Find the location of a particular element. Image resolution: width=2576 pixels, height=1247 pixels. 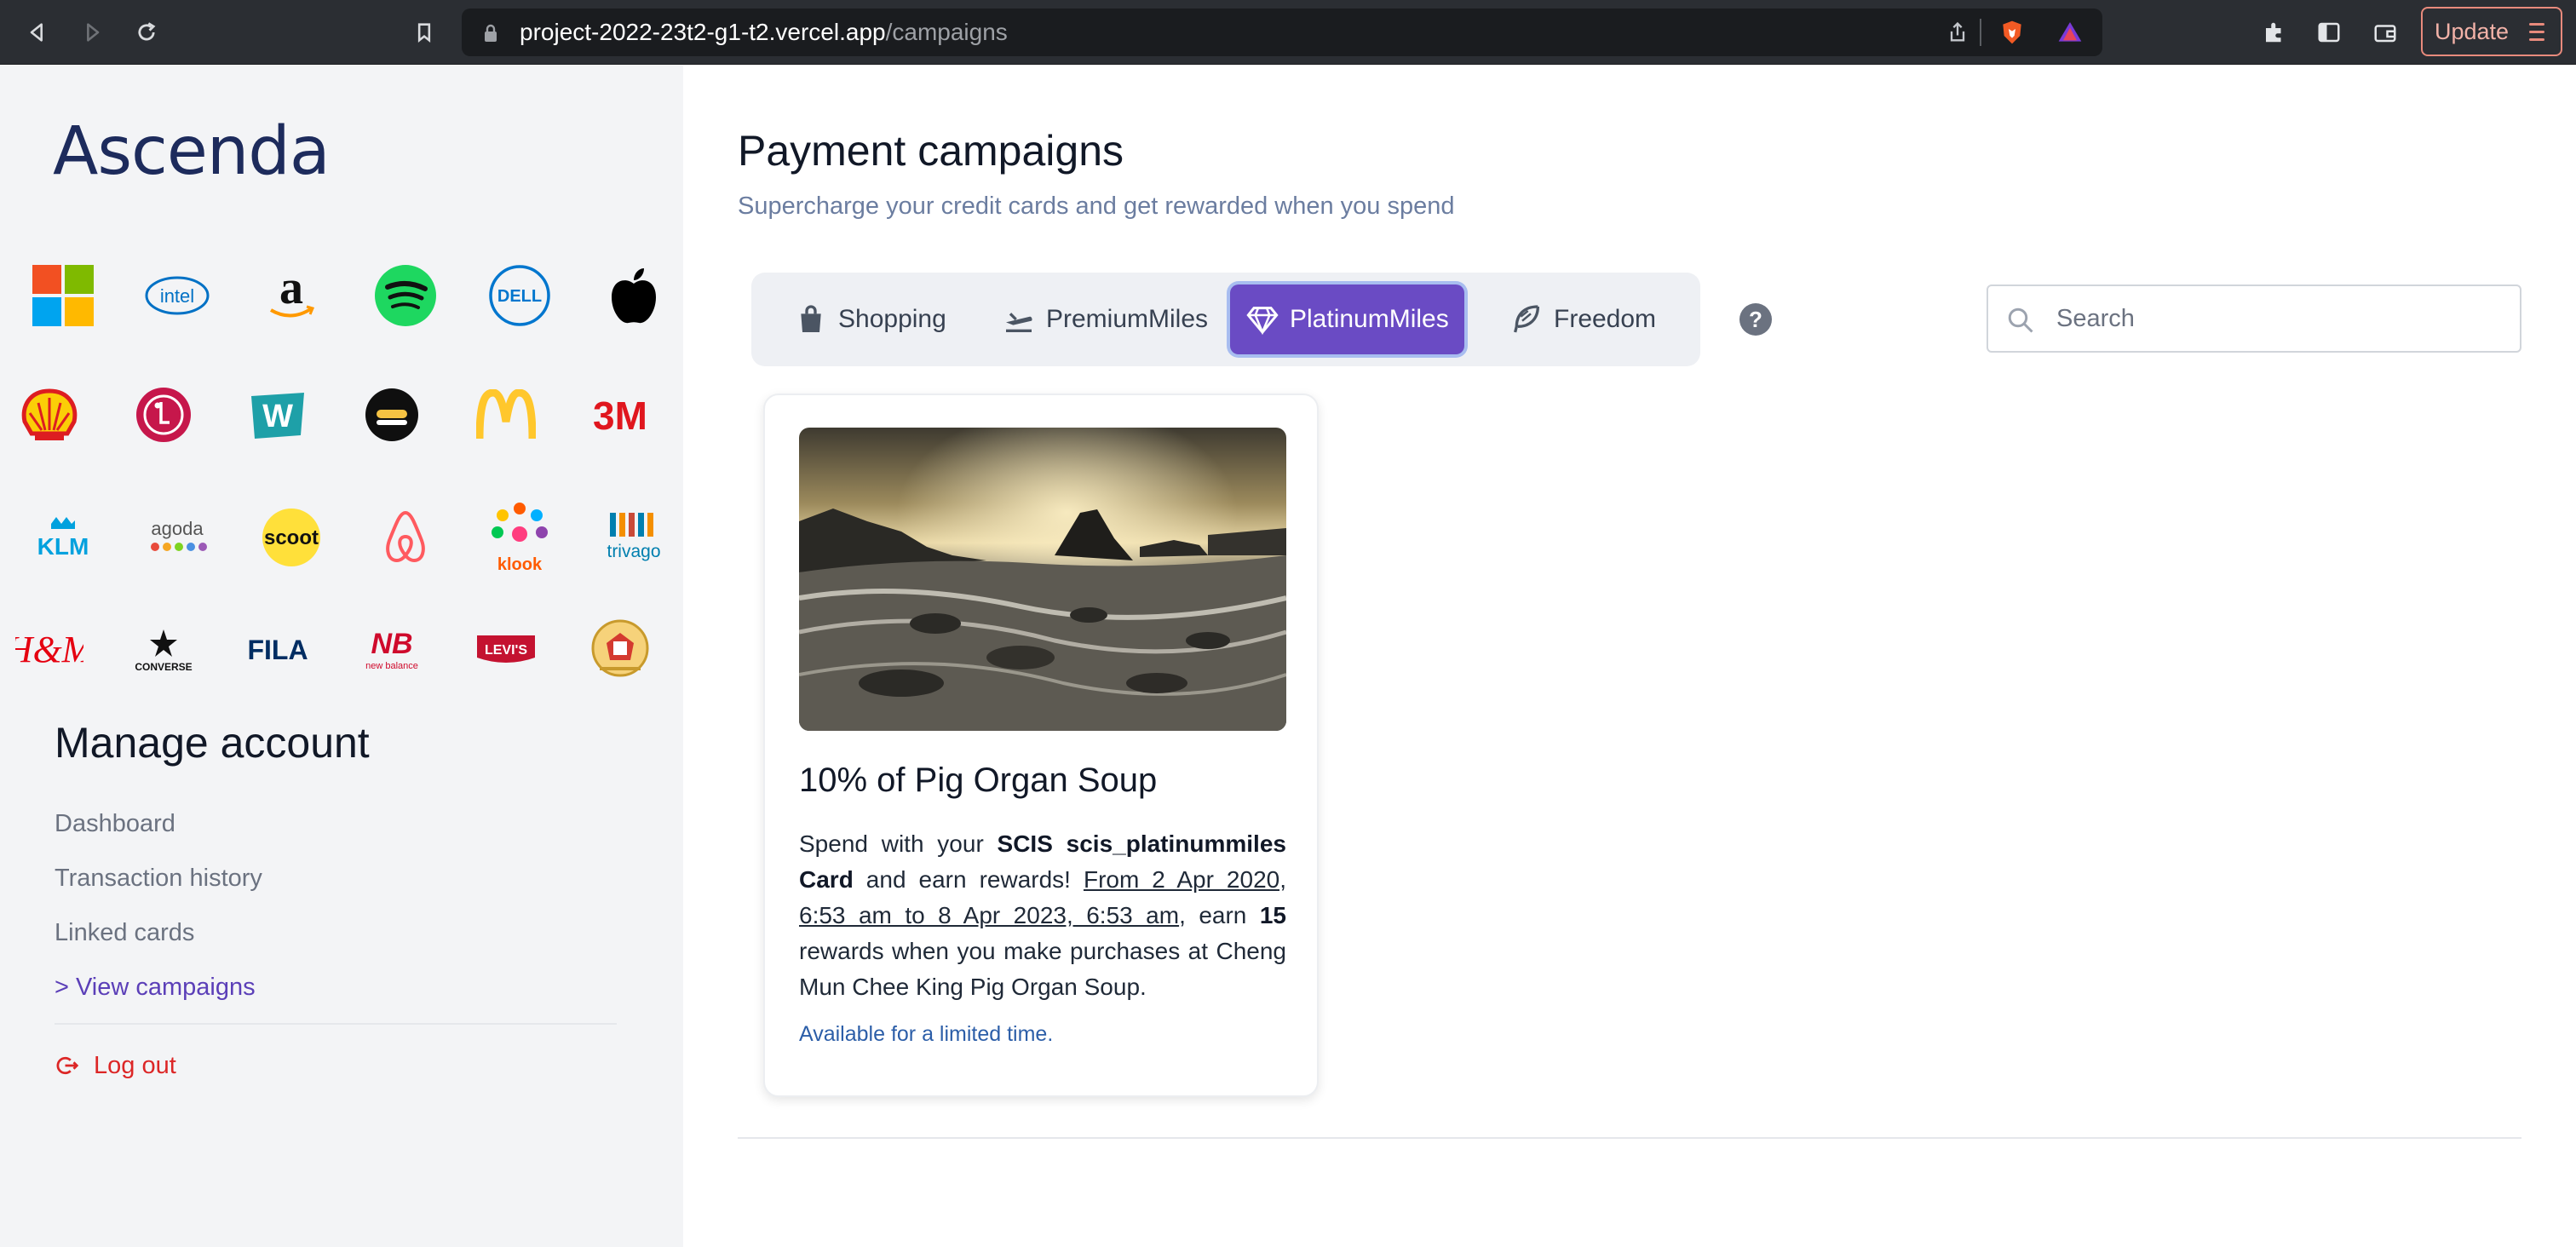

tab-shopping: Shopping is located at coordinates (871, 319).